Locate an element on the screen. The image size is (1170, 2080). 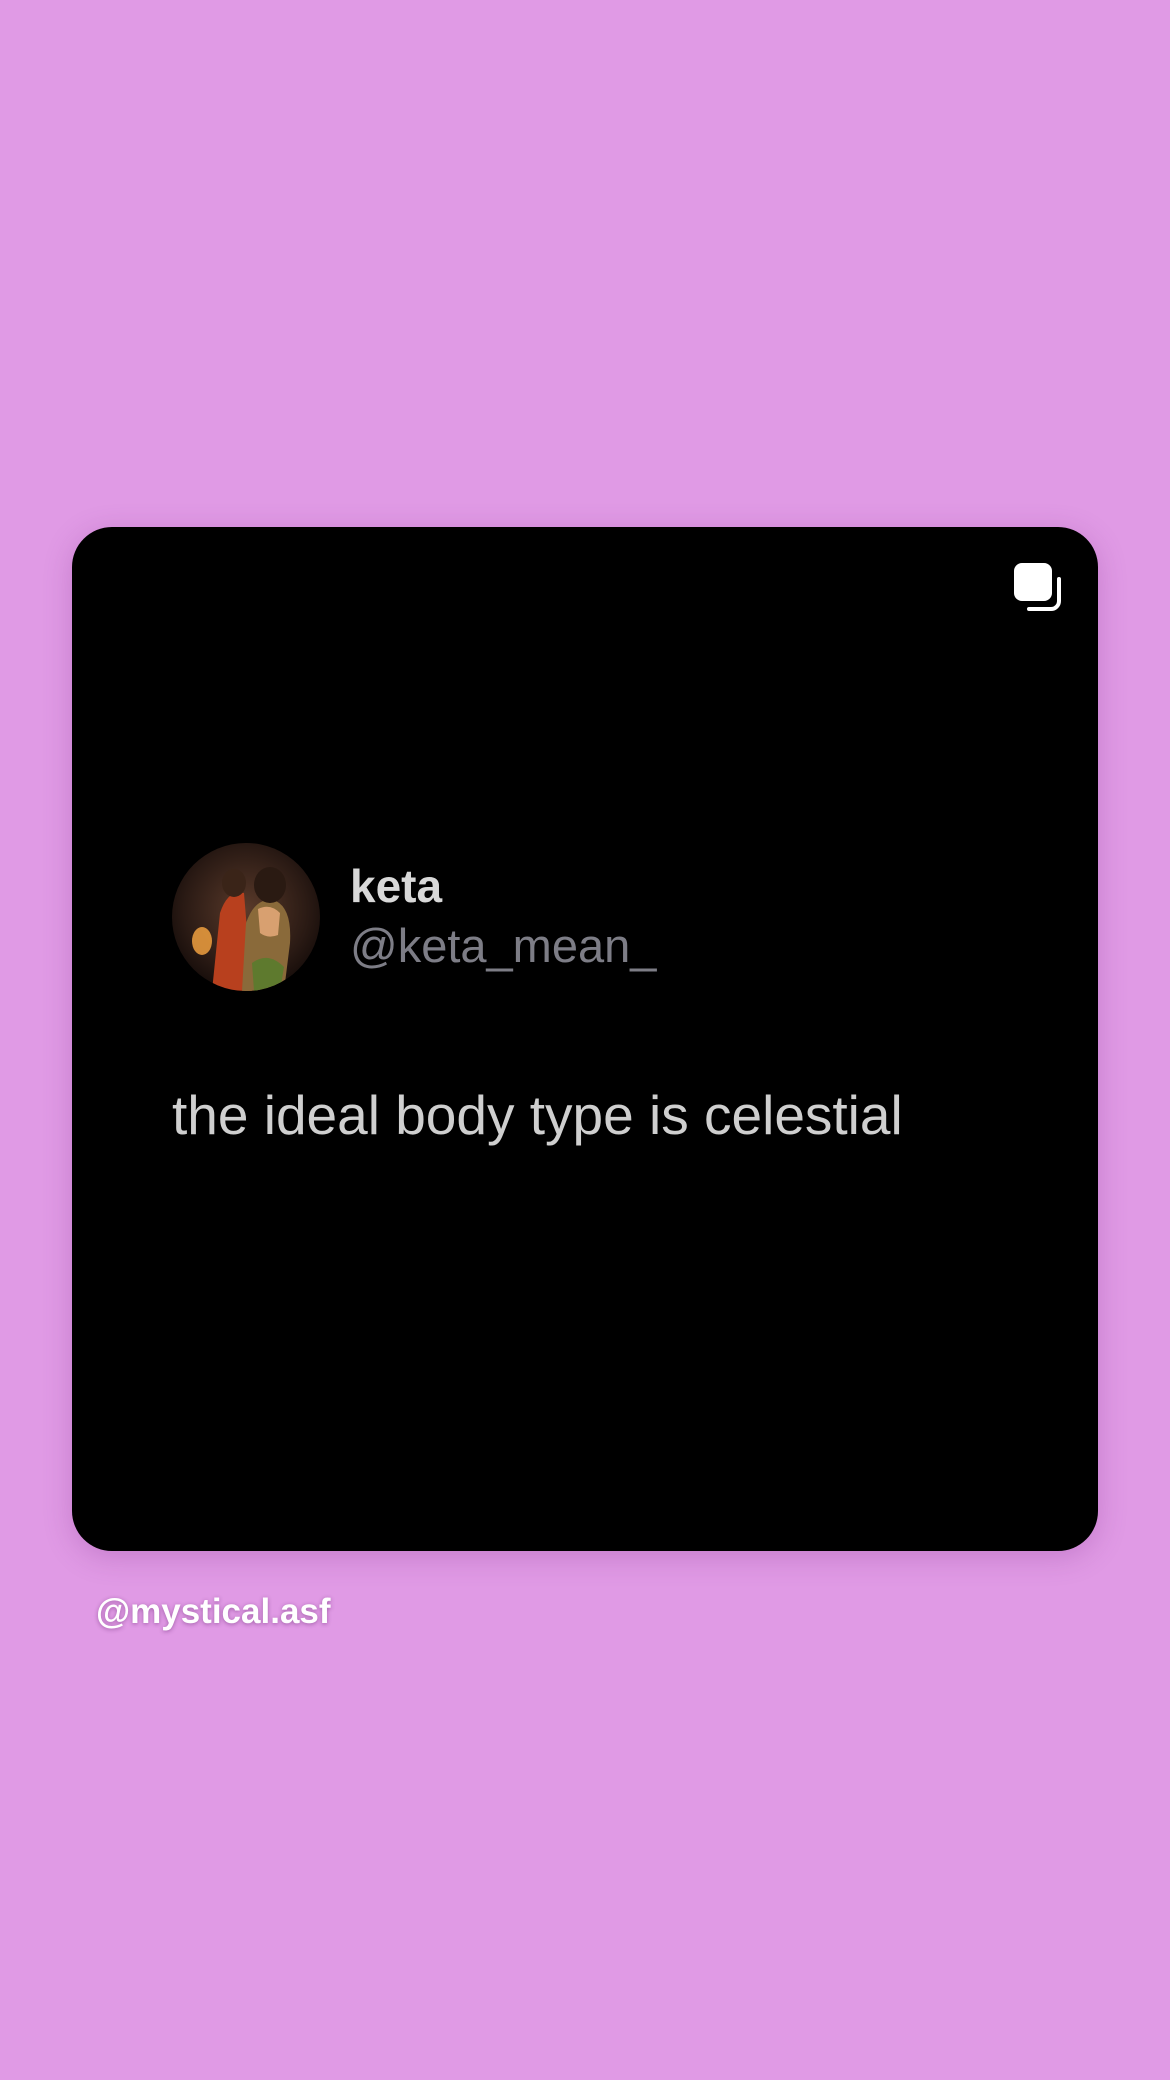
user-handle: @keta_mean_ is located at coordinates (503, 945).